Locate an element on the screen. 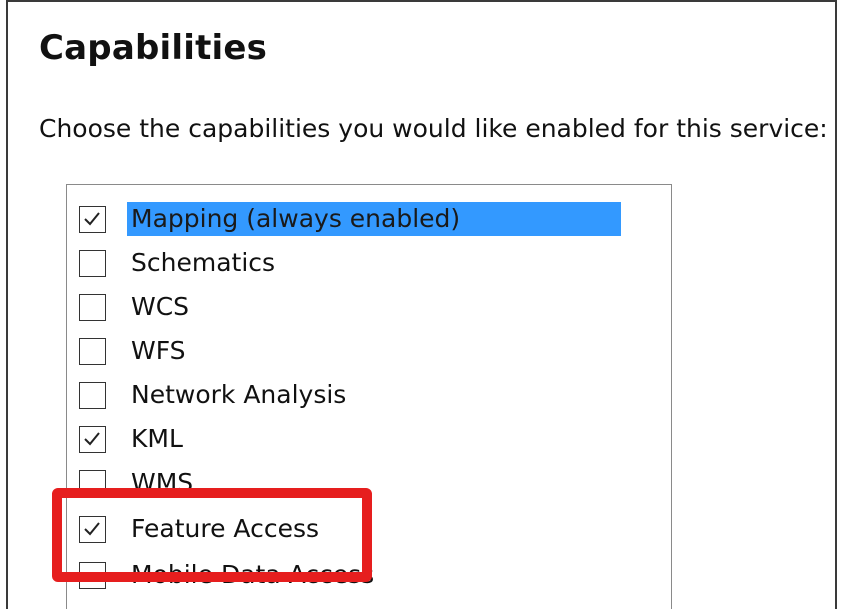 The height and width of the screenshot is (609, 843). checkbox-mapping is located at coordinates (92, 219).